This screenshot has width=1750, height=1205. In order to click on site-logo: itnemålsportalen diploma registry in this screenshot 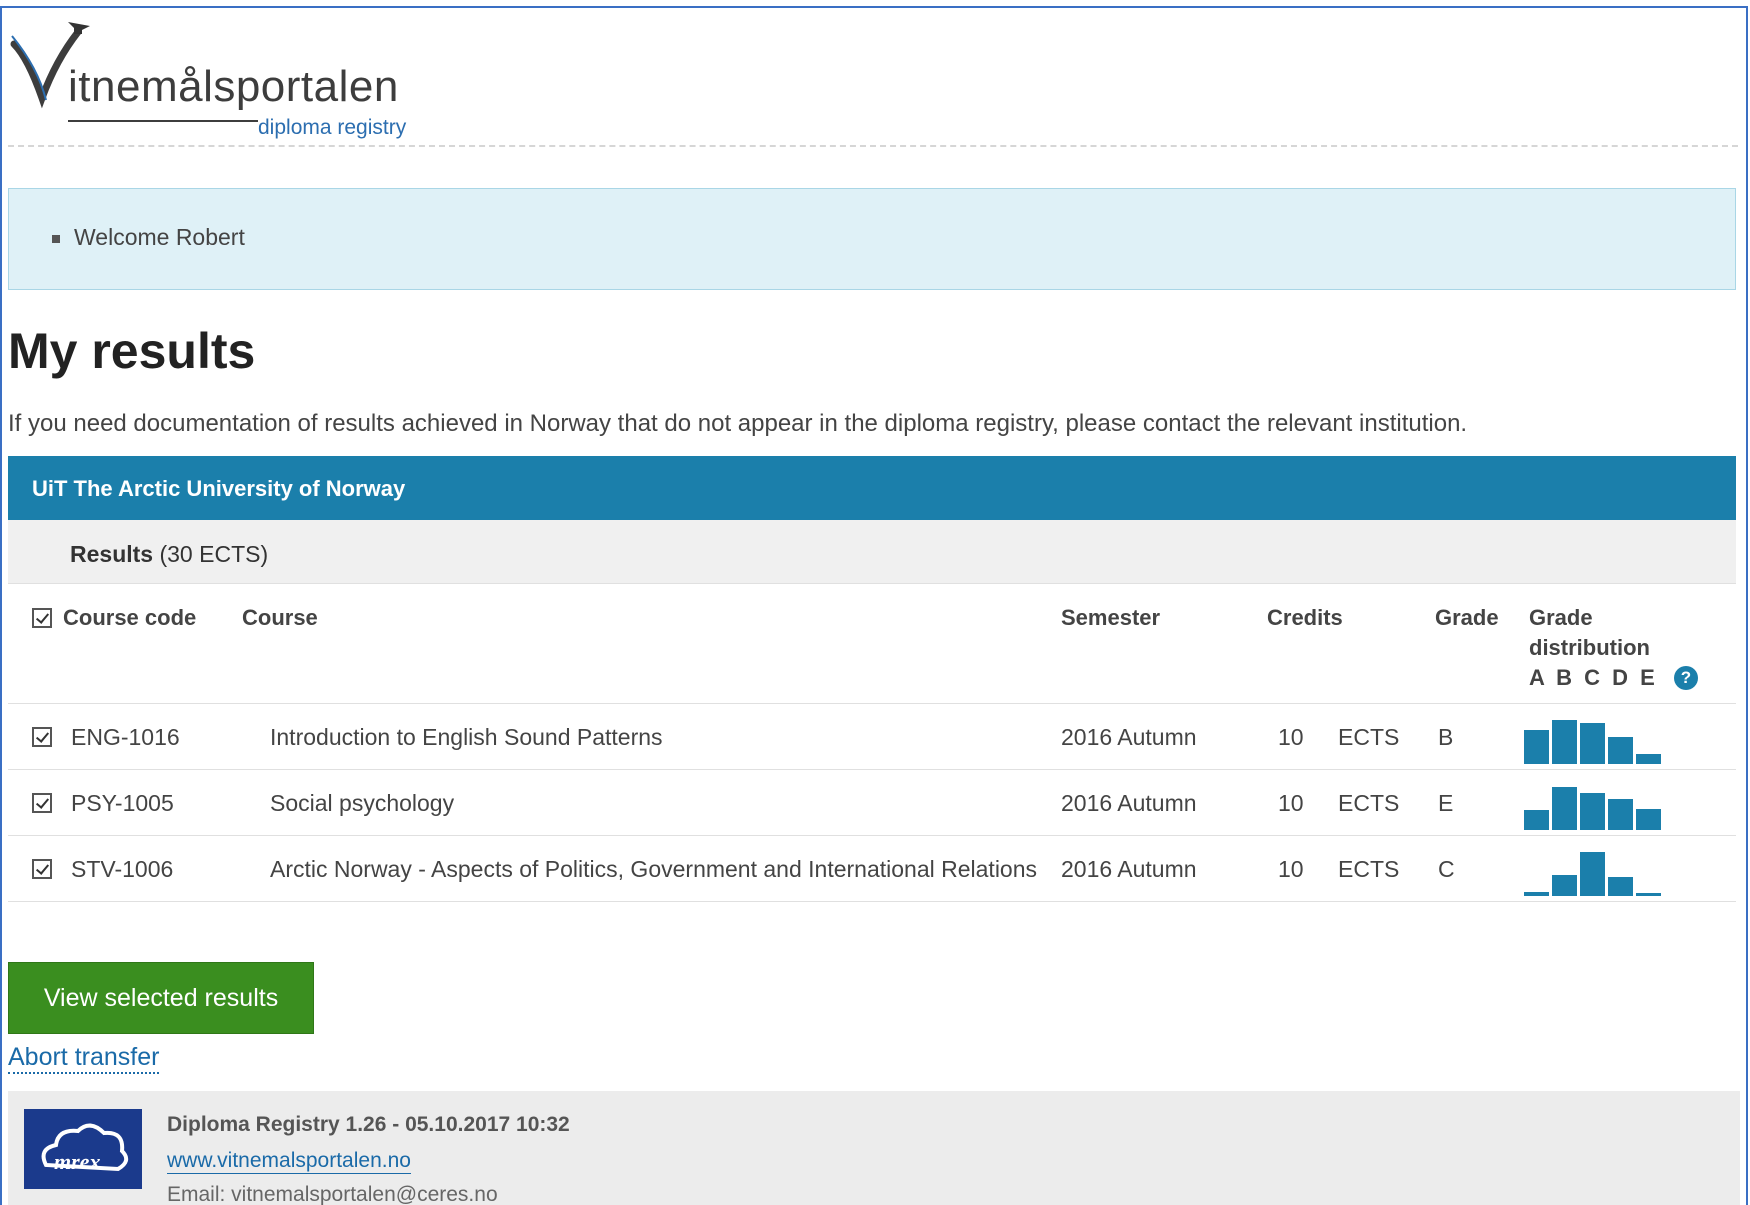, I will do `click(228, 78)`.